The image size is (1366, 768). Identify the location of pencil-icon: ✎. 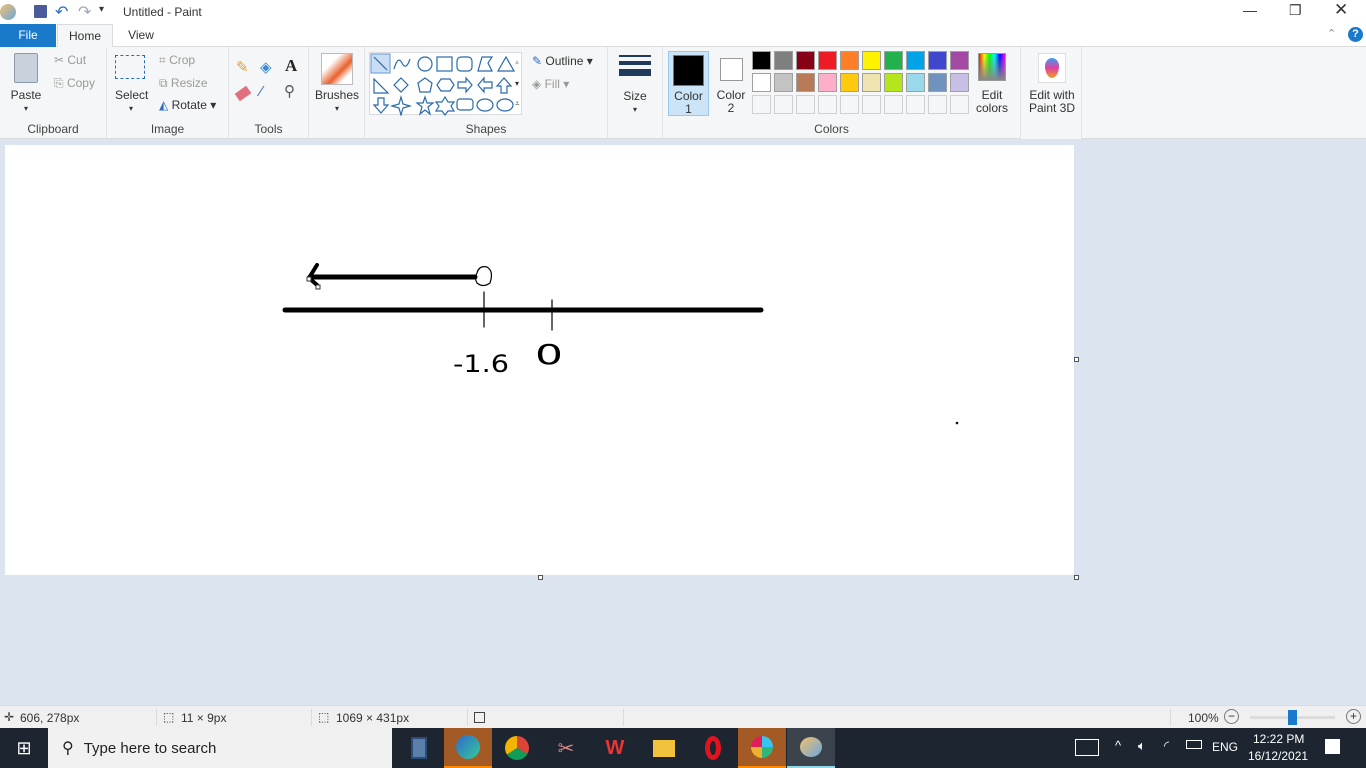
(242, 67).